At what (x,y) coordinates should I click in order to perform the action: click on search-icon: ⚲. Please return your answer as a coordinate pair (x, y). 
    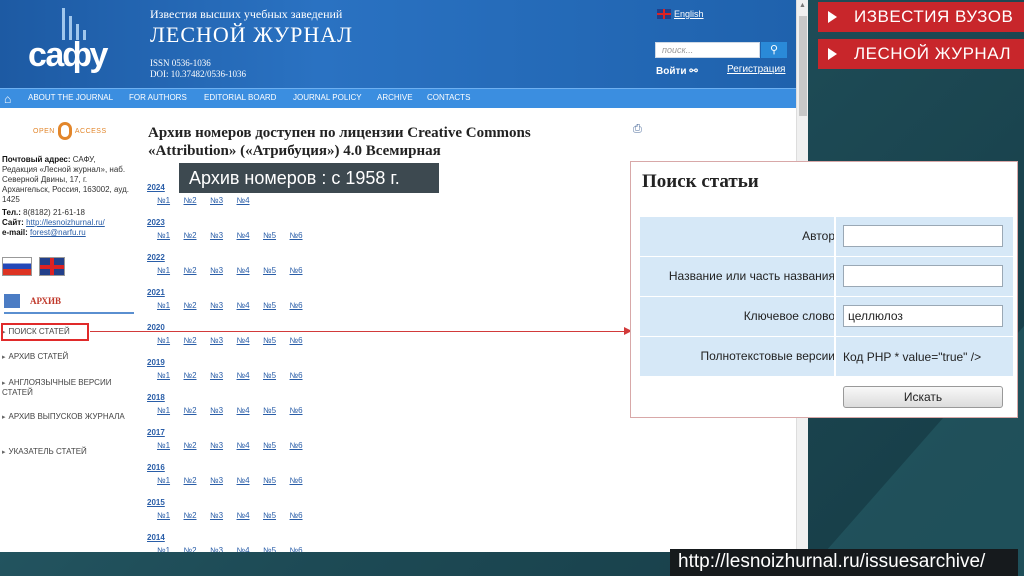
    Looking at the image, I should click on (774, 50).